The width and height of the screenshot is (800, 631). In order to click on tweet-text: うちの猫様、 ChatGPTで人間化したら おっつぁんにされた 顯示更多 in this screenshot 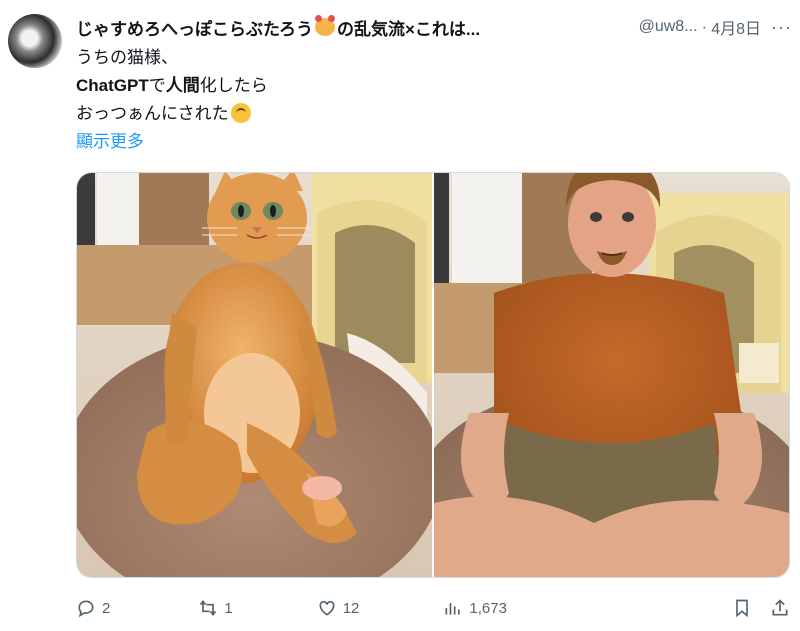, I will do `click(172, 100)`.